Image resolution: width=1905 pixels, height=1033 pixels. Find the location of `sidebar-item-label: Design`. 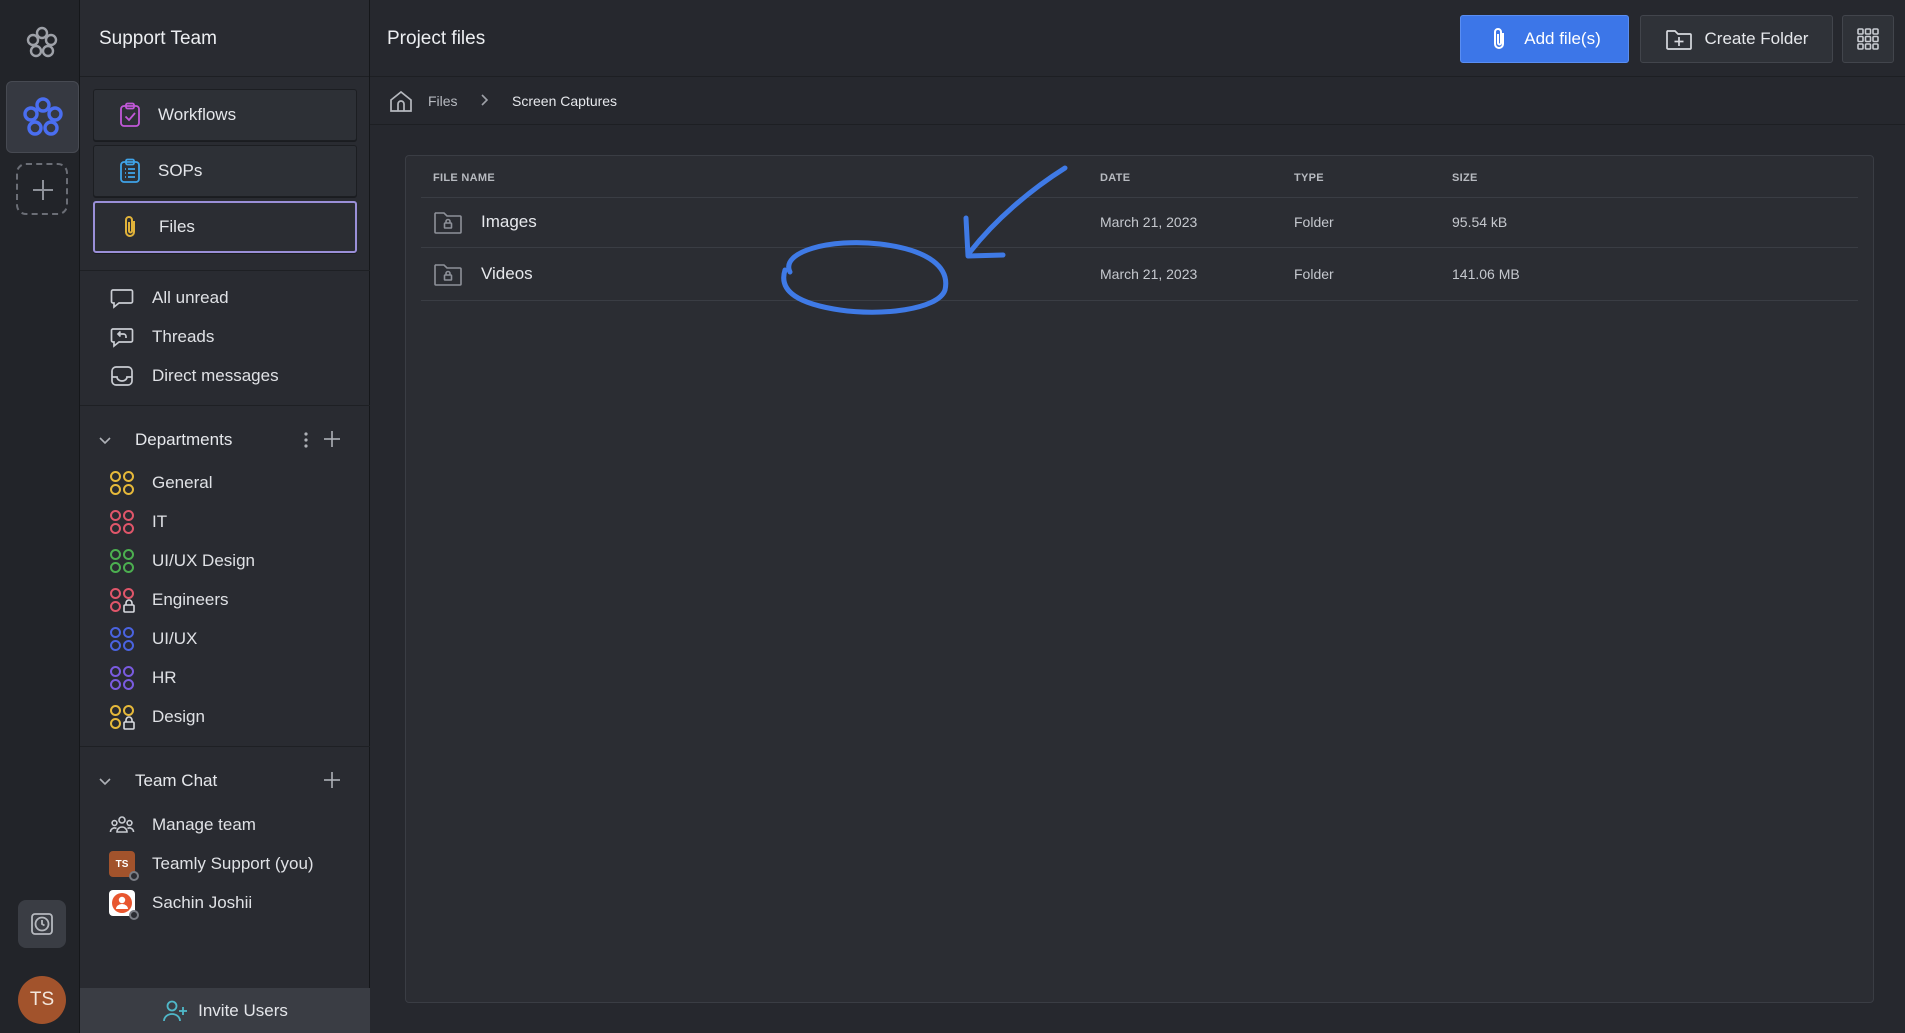

sidebar-item-label: Design is located at coordinates (178, 716).